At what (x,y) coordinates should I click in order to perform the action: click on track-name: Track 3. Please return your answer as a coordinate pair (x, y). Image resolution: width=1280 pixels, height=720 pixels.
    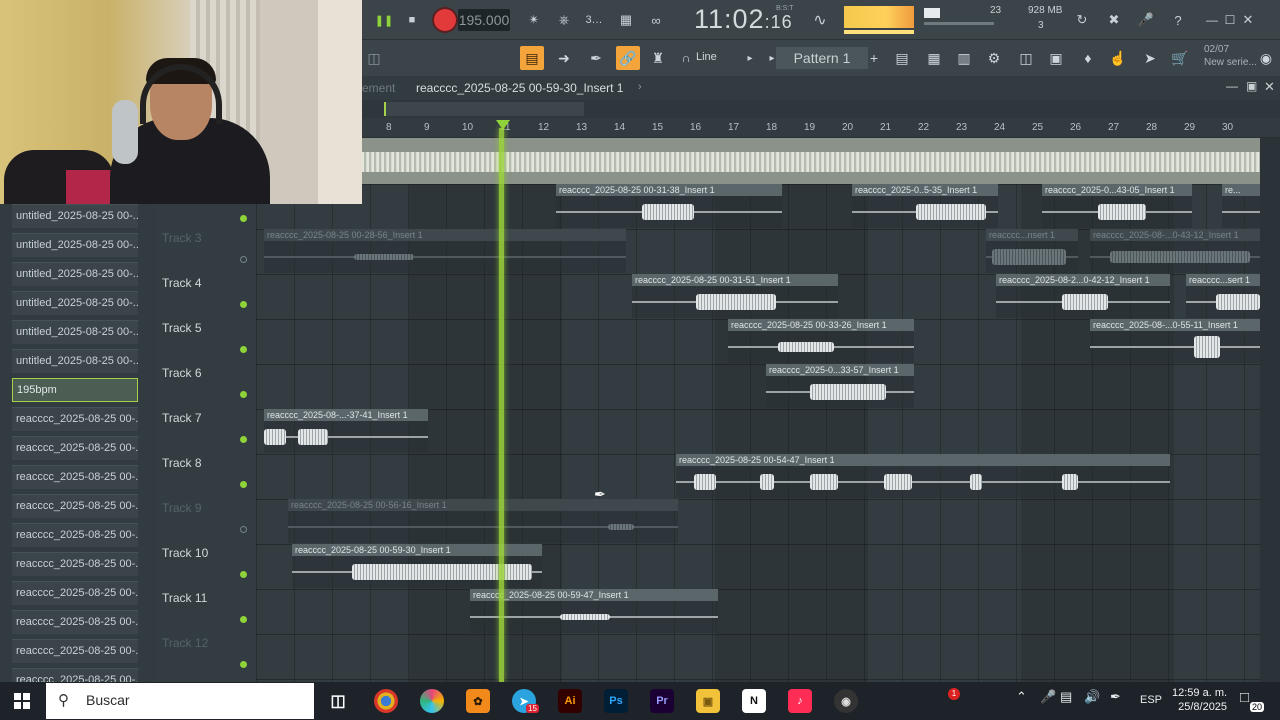
    Looking at the image, I should click on (182, 238).